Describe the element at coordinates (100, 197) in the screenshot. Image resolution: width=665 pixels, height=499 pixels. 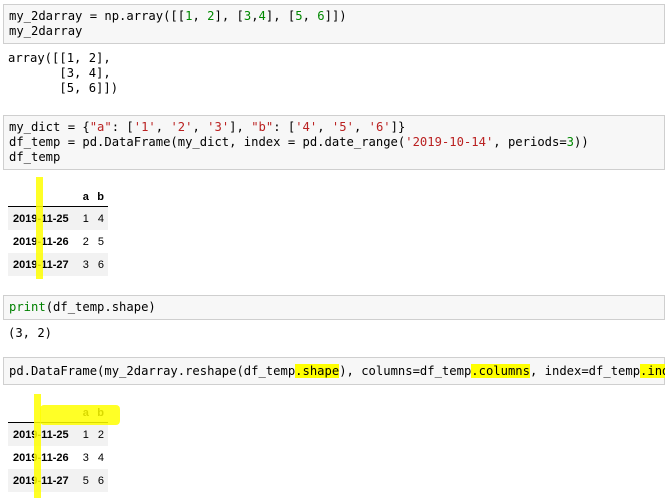
I see `column-header: b` at that location.